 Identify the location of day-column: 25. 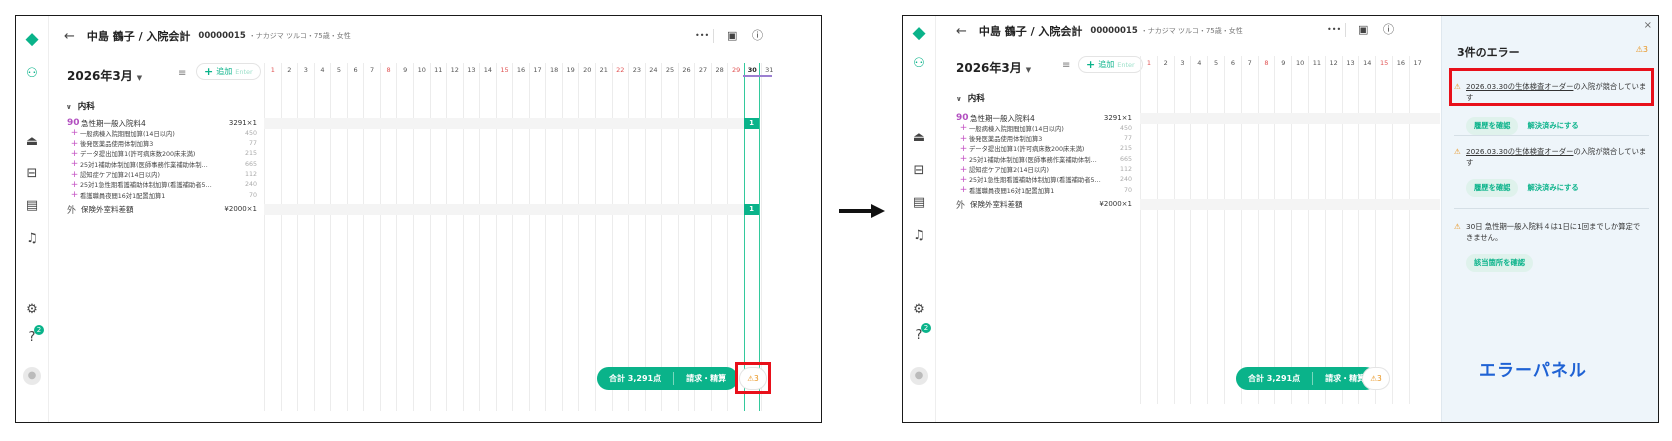
(669, 237).